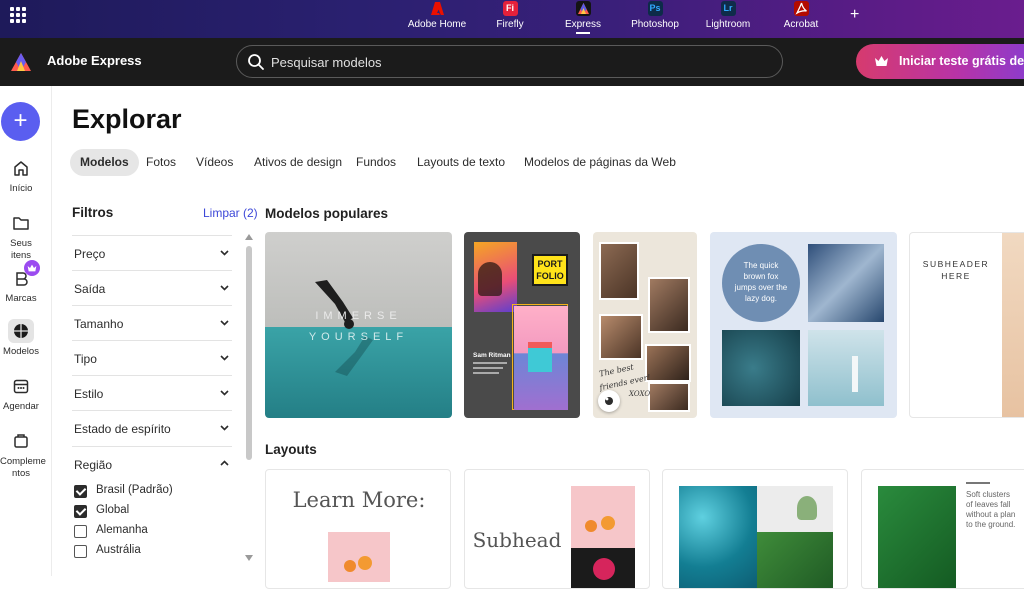 The height and width of the screenshot is (589, 1024). Describe the element at coordinates (249, 237) in the screenshot. I see `scroll-up-arrow` at that location.